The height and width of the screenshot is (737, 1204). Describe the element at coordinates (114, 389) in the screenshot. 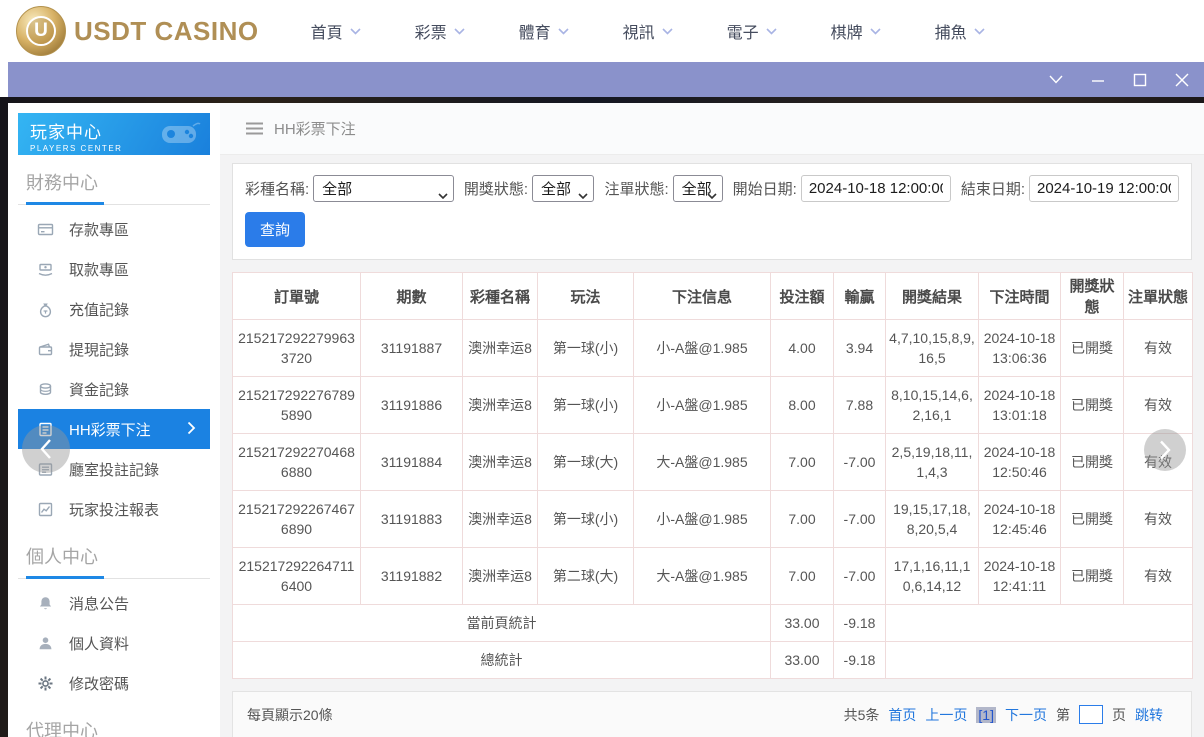

I see `sidebar-item-funds-record: 資金記錄` at that location.